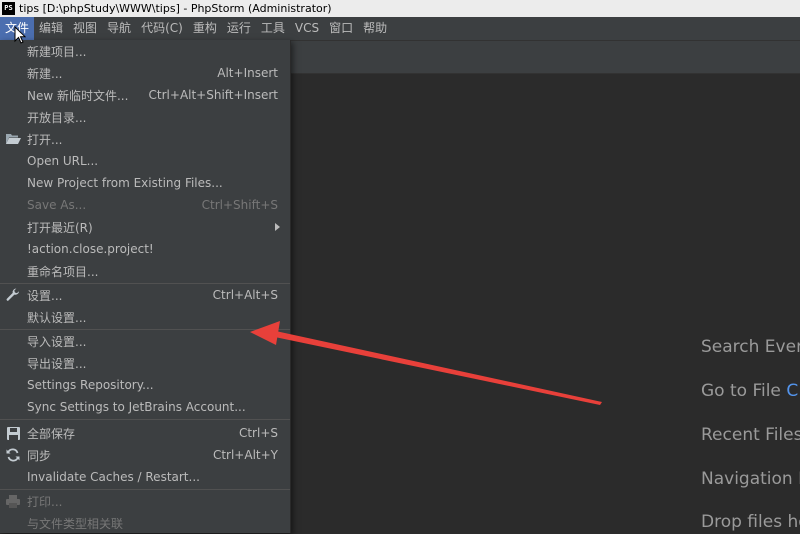 This screenshot has height=534, width=800. What do you see at coordinates (13, 455) in the screenshot?
I see `refresh-icon` at bounding box center [13, 455].